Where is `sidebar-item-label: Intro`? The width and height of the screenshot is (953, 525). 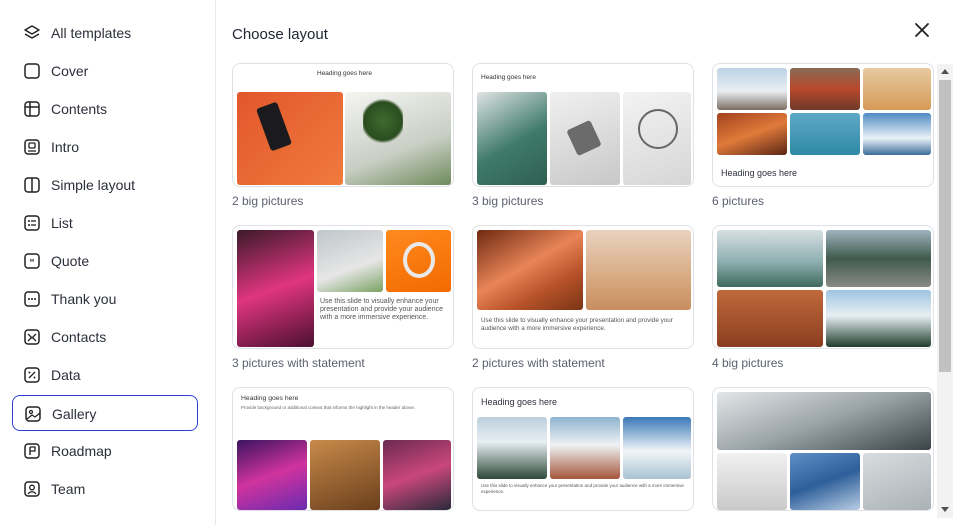
sidebar-item-label: Intro is located at coordinates (65, 147).